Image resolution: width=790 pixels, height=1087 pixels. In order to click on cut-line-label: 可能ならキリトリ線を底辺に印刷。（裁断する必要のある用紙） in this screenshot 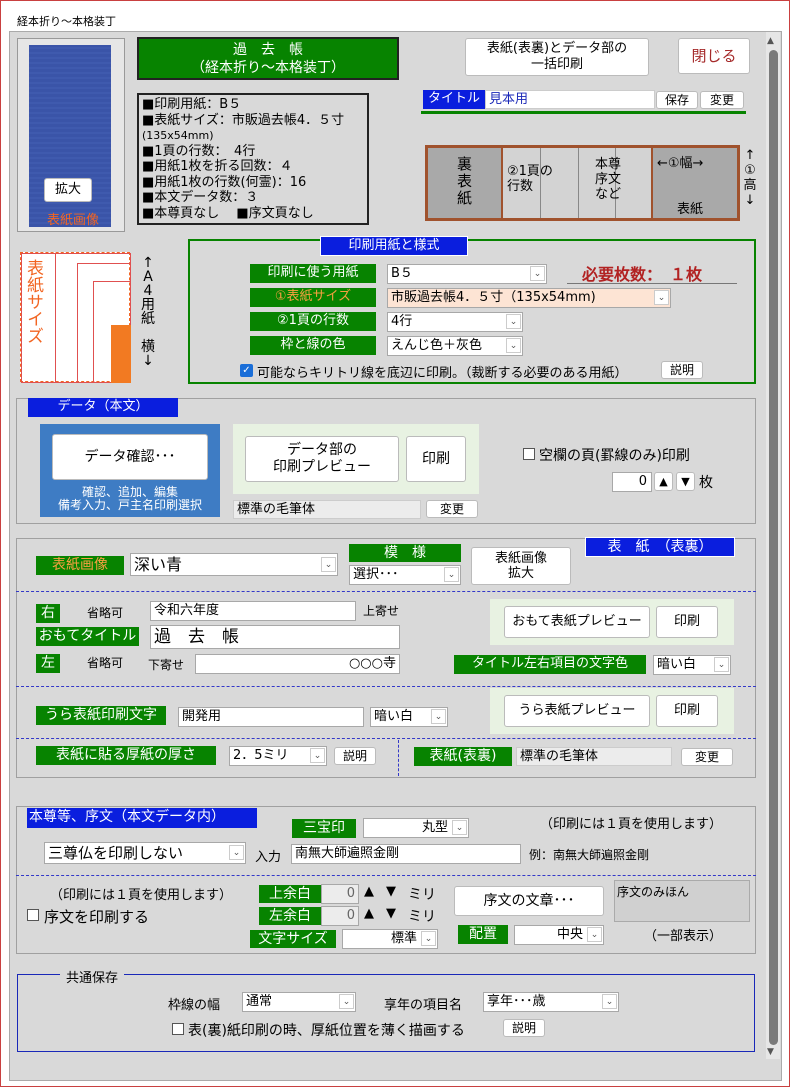, I will do `click(442, 373)`.